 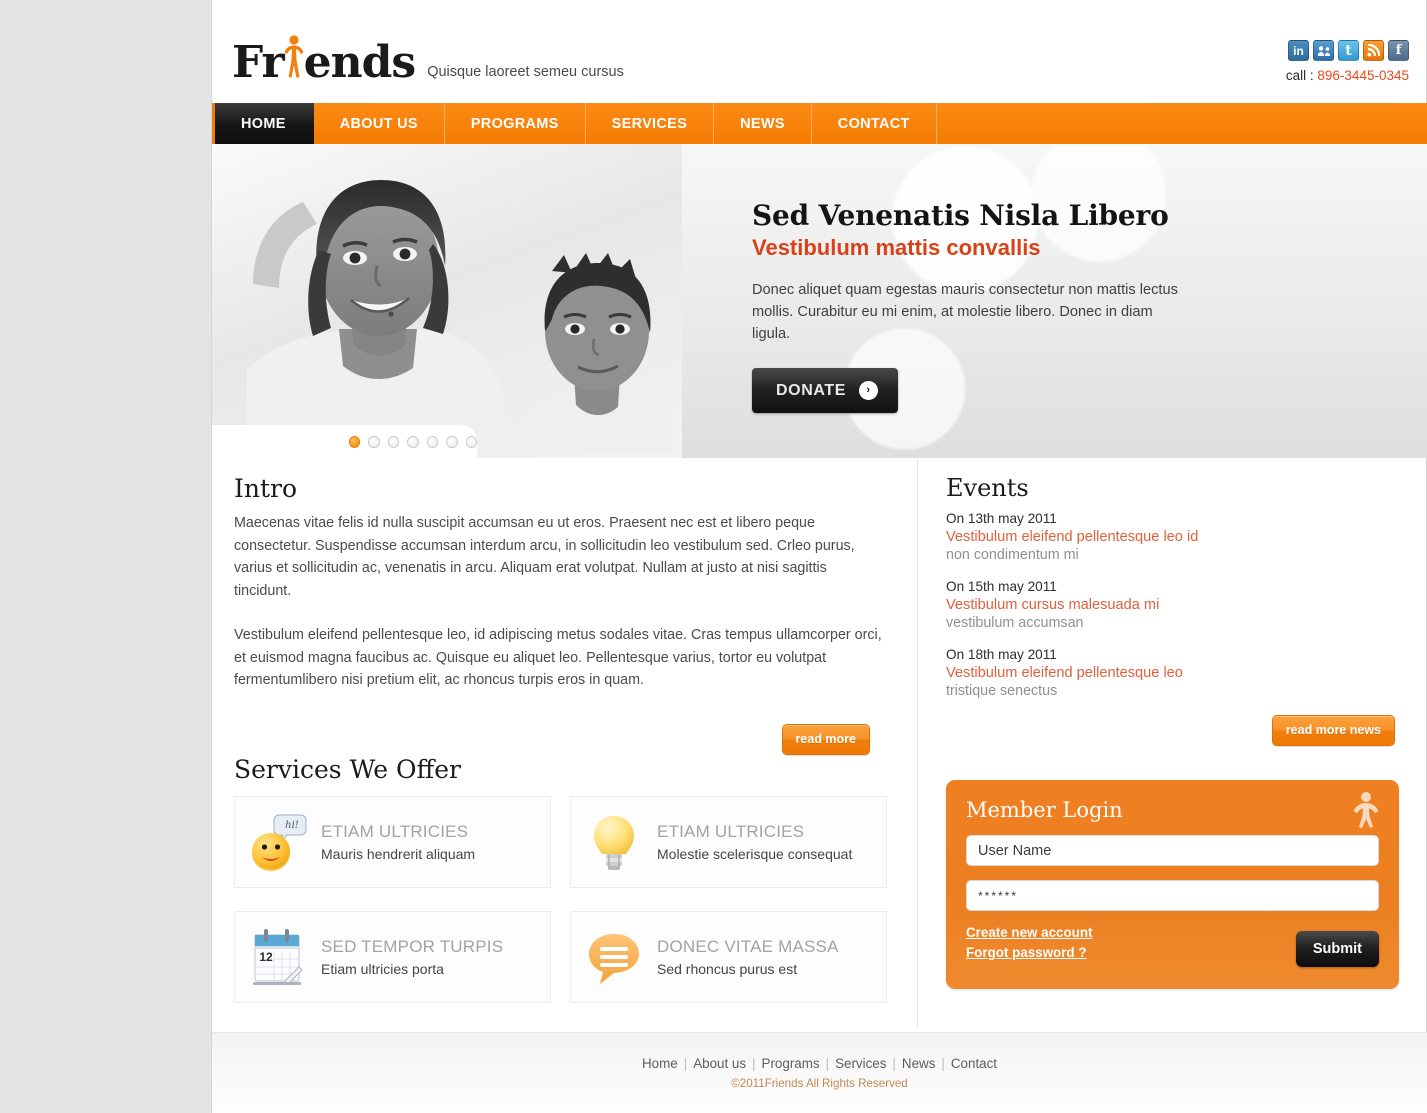 I want to click on forgot-password-link: Forgot password ?, so click(x=1029, y=952).